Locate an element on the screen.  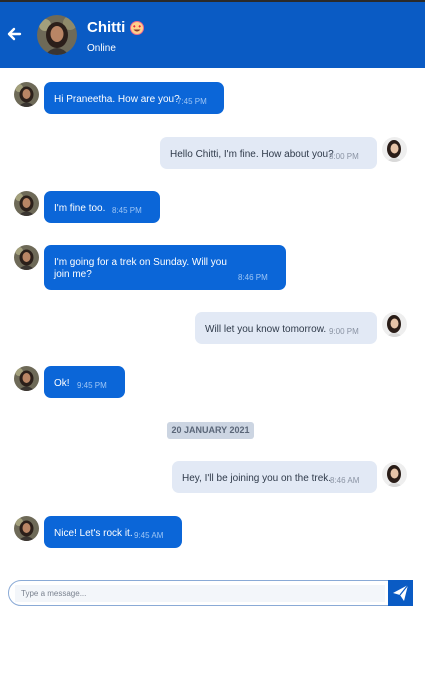
contact-name: Chitti is located at coordinates (106, 27).